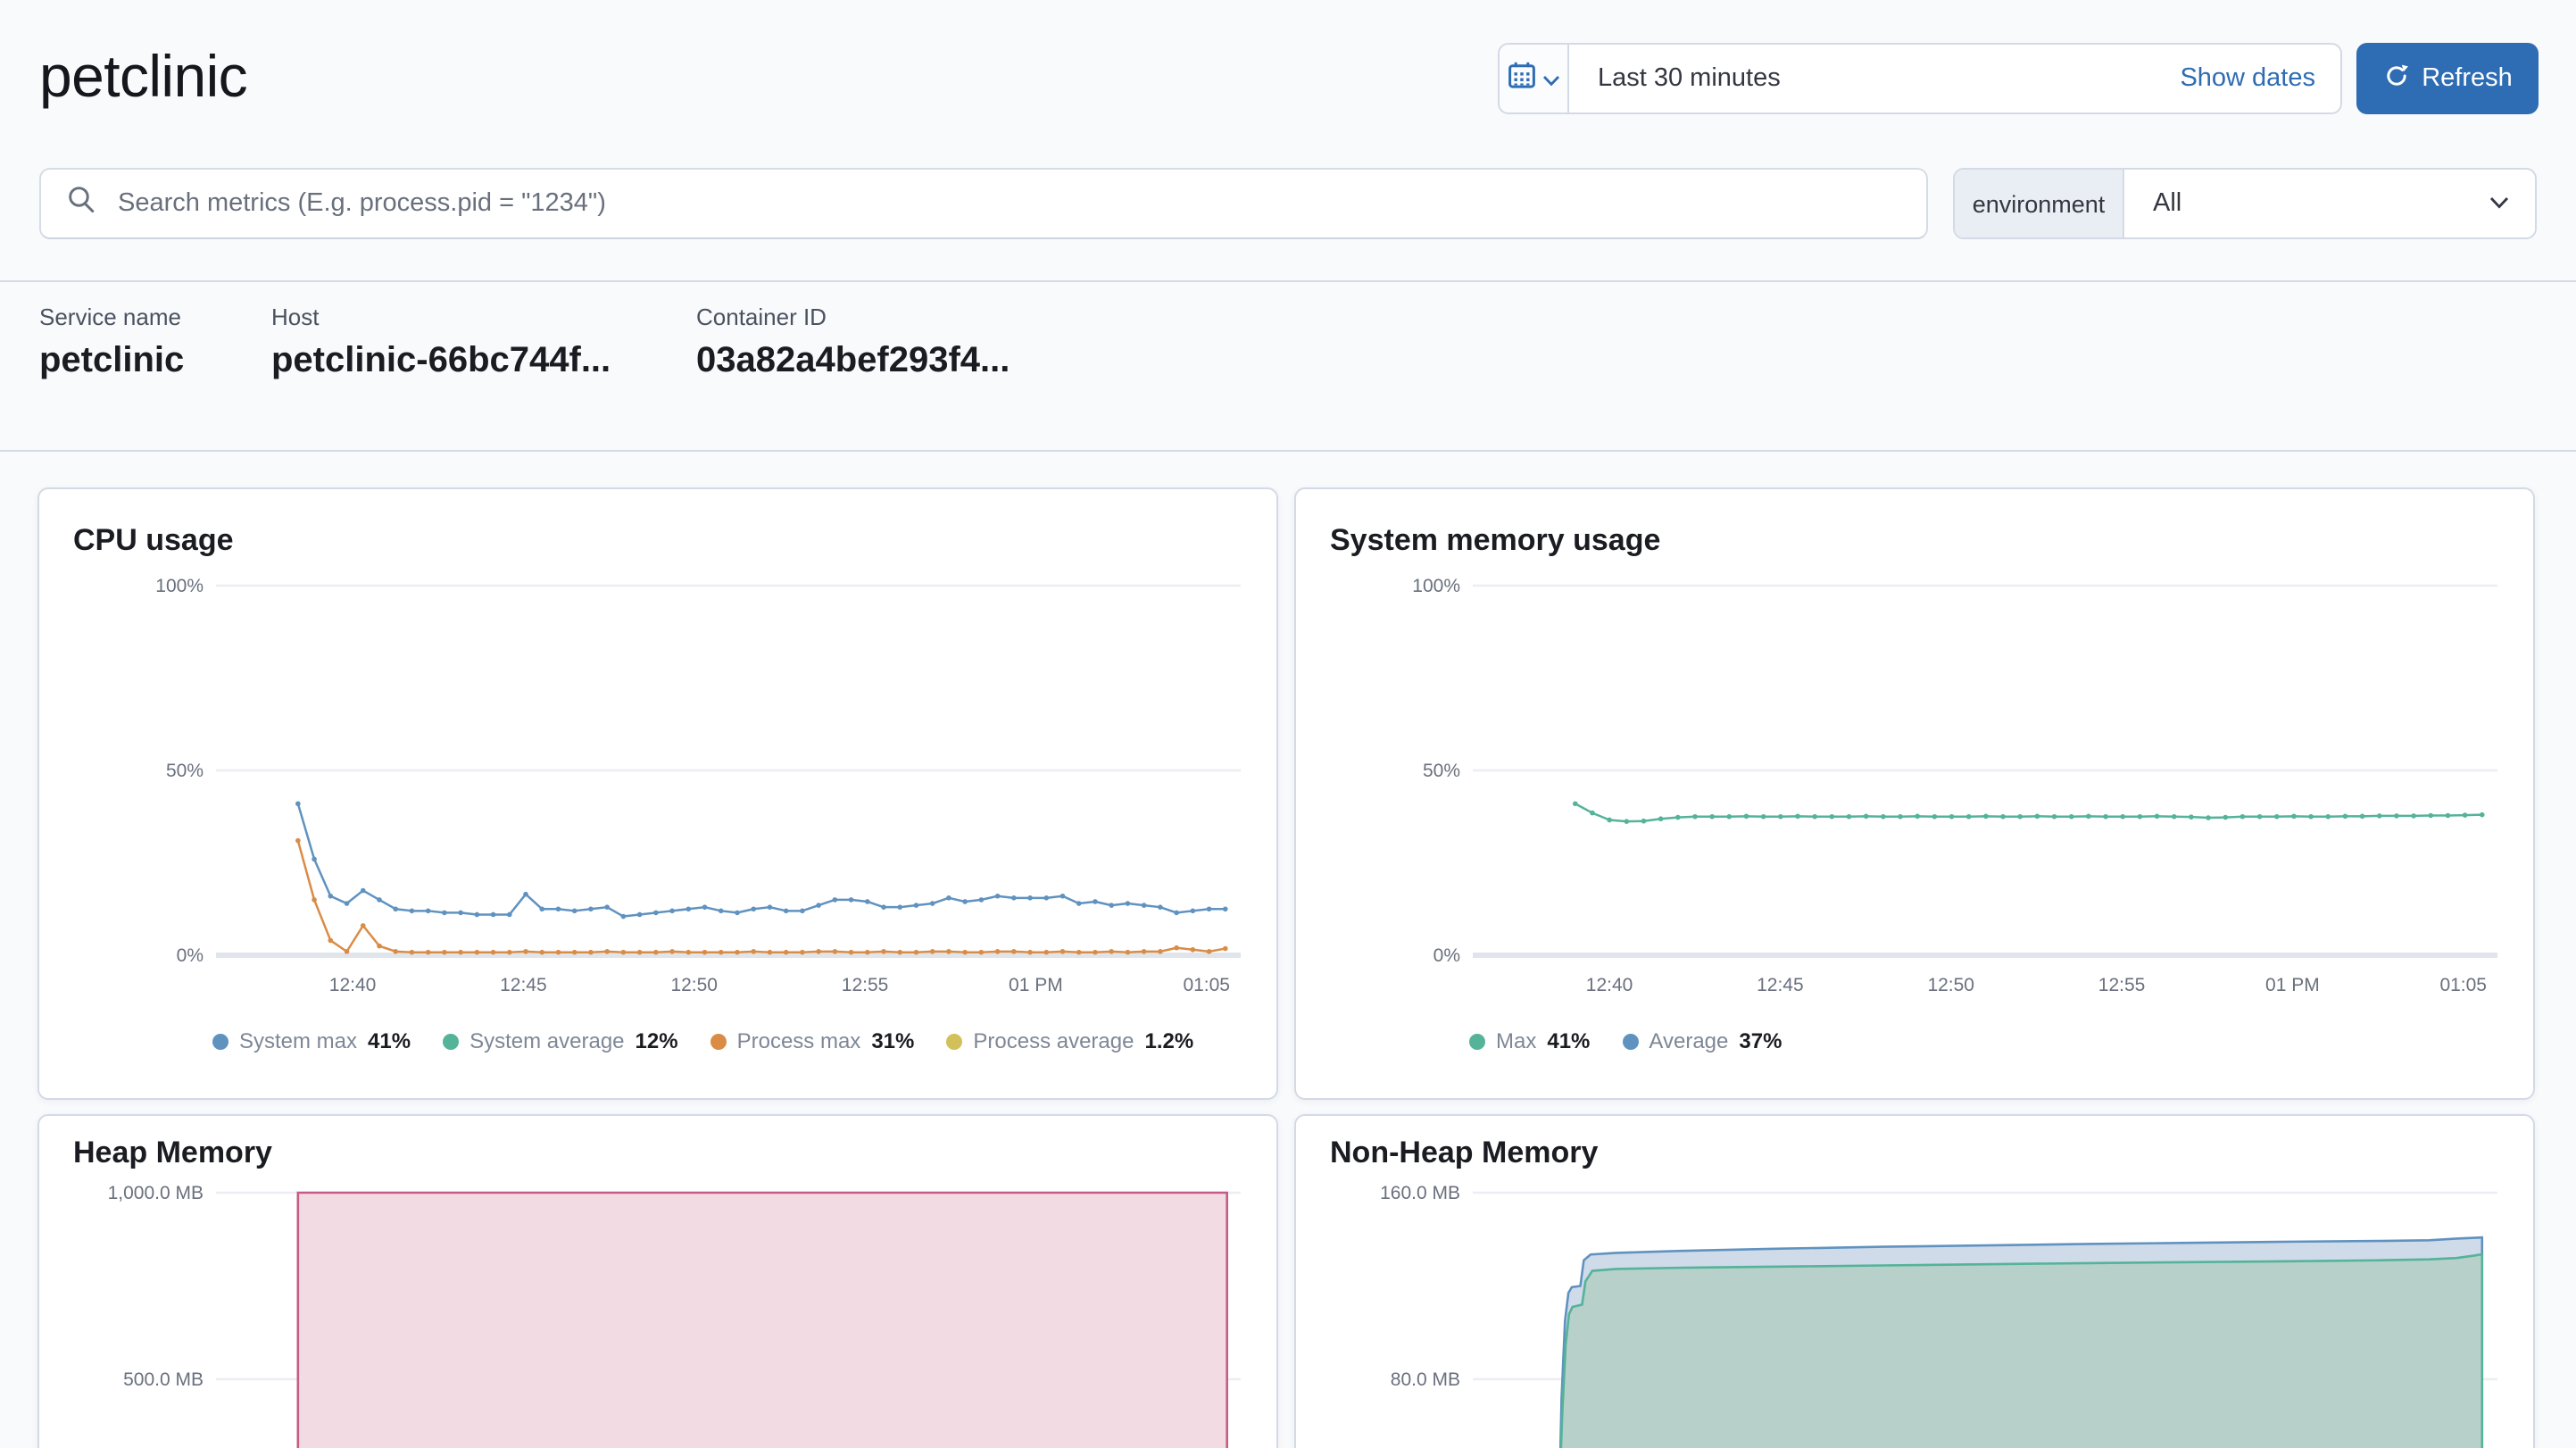 This screenshot has width=2576, height=1448. What do you see at coordinates (1436, 586) in the screenshot?
I see `y-axis-tick-label: 100%` at bounding box center [1436, 586].